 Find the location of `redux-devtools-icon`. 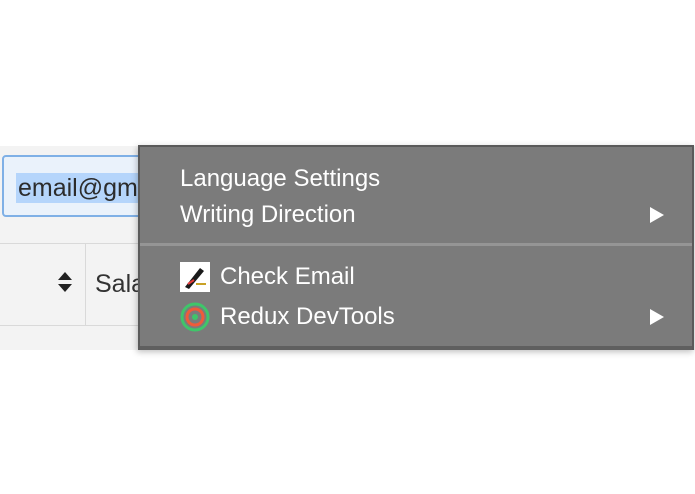

redux-devtools-icon is located at coordinates (195, 317).